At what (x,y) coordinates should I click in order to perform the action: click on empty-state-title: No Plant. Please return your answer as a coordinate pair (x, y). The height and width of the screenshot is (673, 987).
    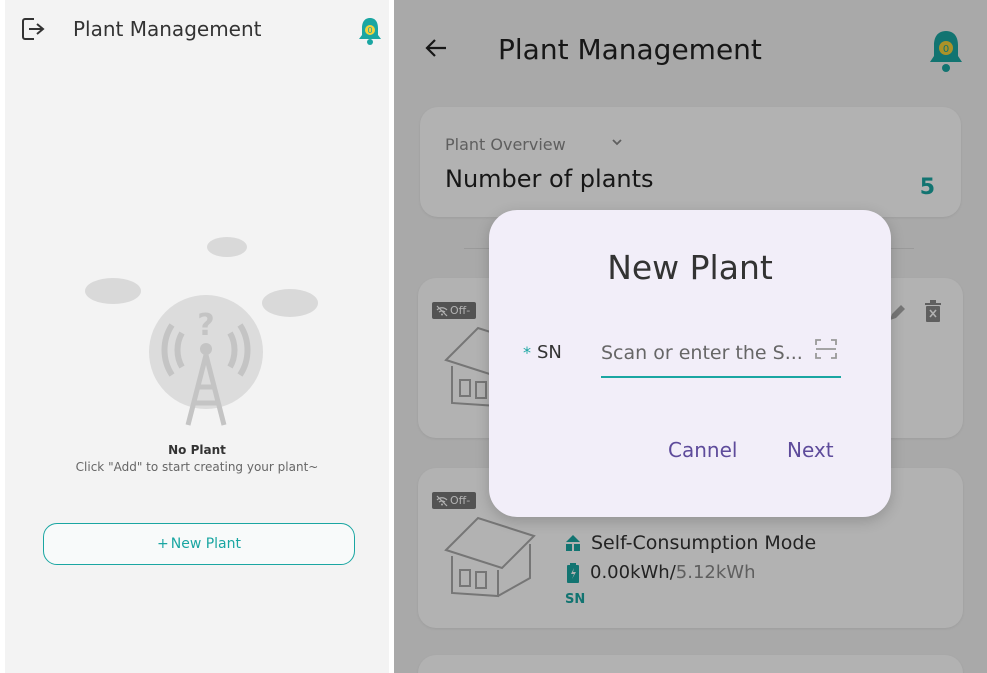
    Looking at the image, I should click on (197, 450).